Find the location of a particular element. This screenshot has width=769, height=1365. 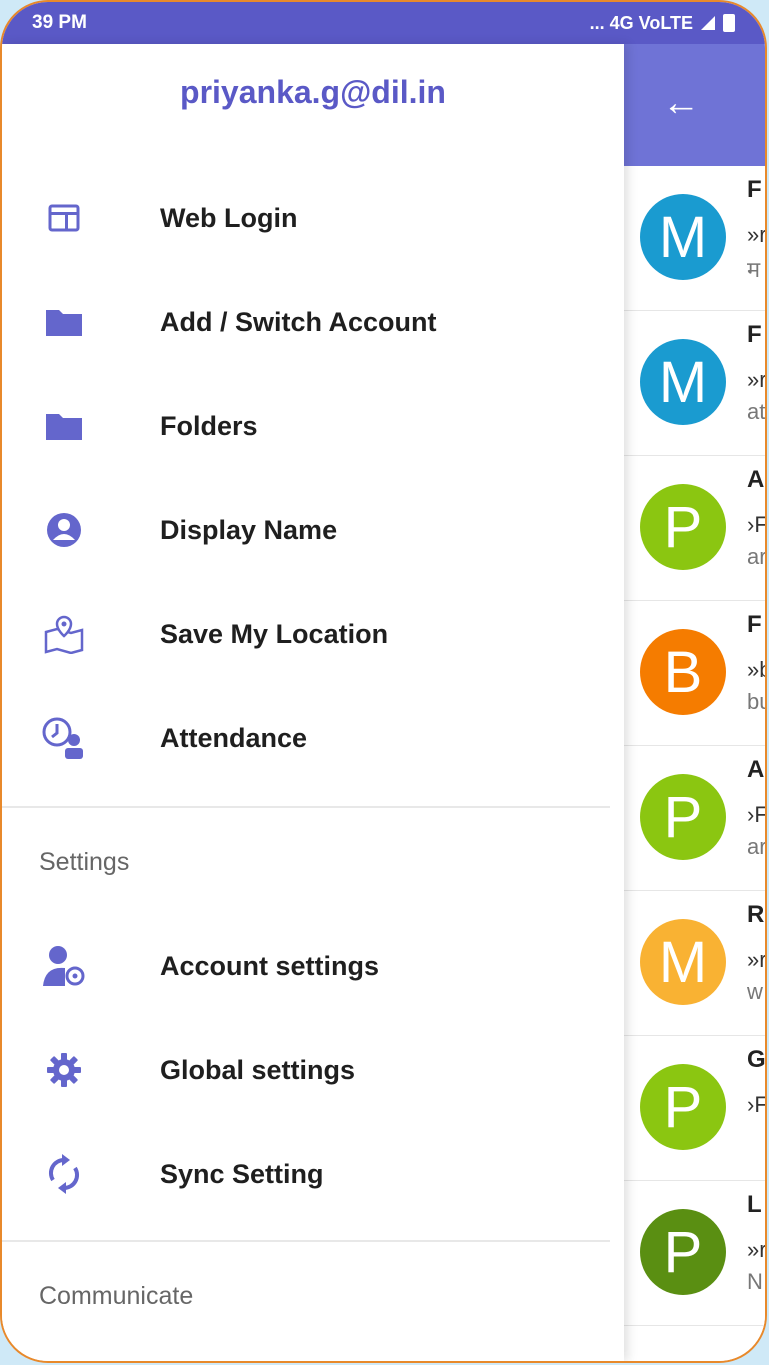

menu-global-settings: Global settings is located at coordinates (306, 1070).